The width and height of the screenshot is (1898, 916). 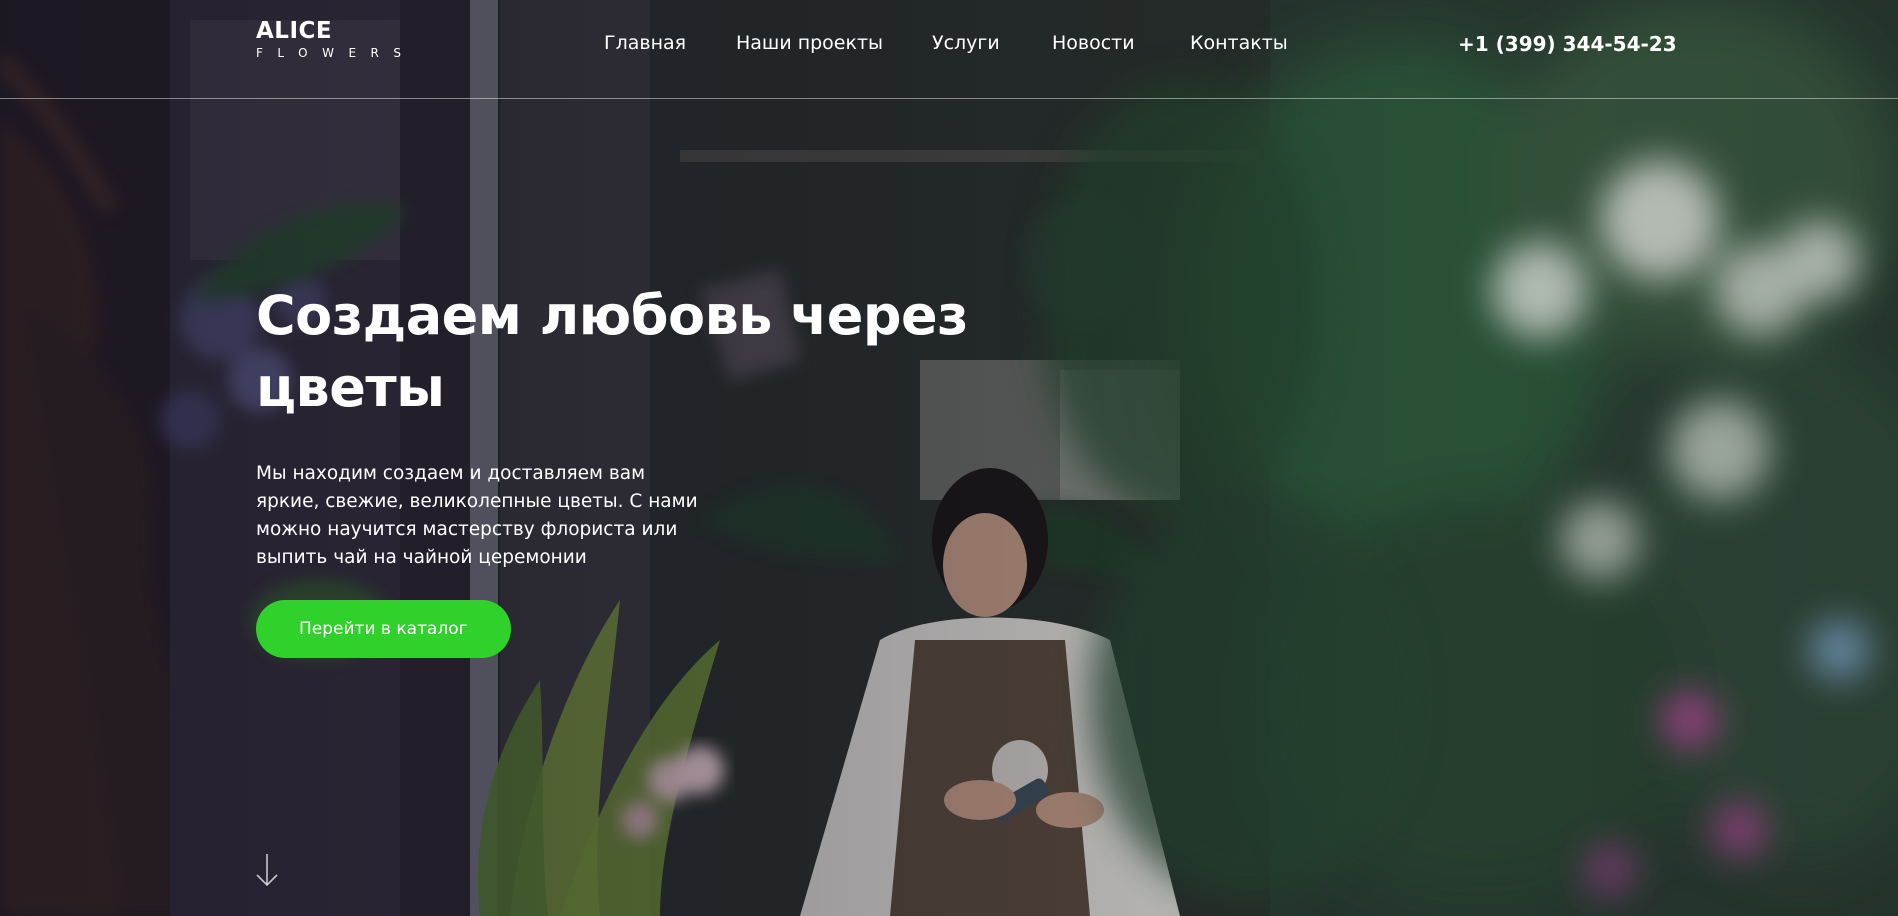 I want to click on hero-title: Создаем любовь через цветы, so click(x=612, y=351).